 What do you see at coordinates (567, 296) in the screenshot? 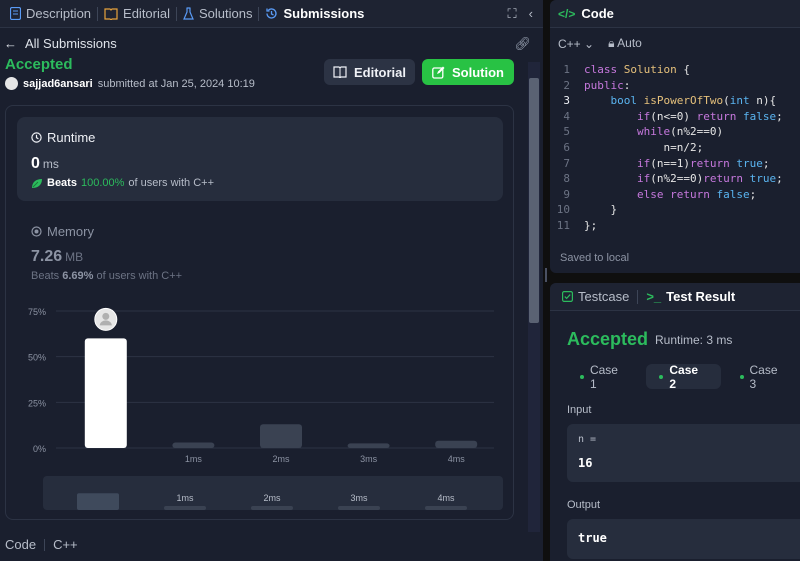
I see `checkbox-icon` at bounding box center [567, 296].